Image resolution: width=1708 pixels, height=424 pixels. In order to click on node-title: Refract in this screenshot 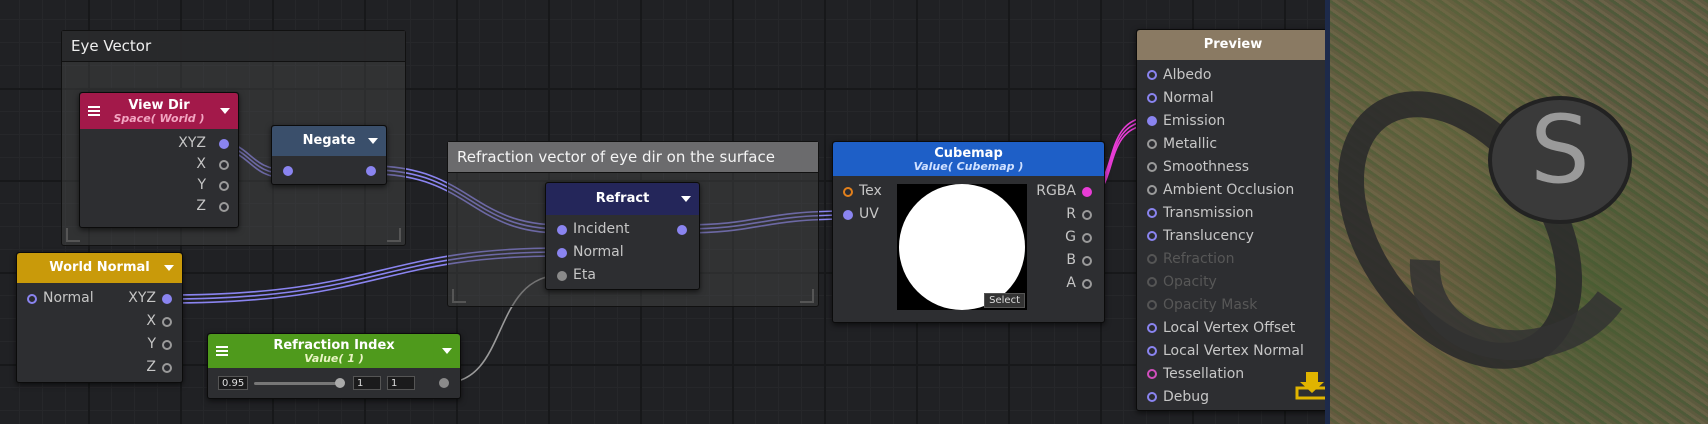, I will do `click(622, 198)`.